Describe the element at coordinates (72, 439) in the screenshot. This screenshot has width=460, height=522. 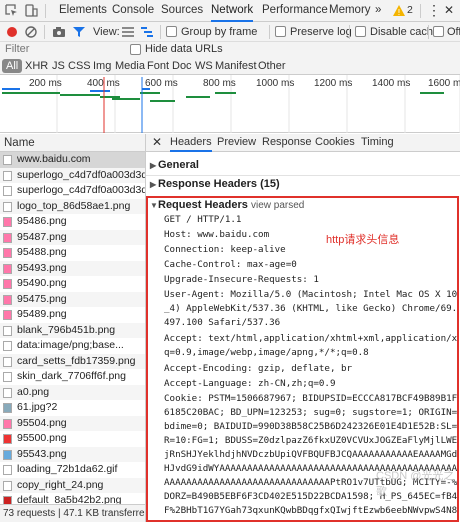
I see `request-row: 95500.png` at that location.